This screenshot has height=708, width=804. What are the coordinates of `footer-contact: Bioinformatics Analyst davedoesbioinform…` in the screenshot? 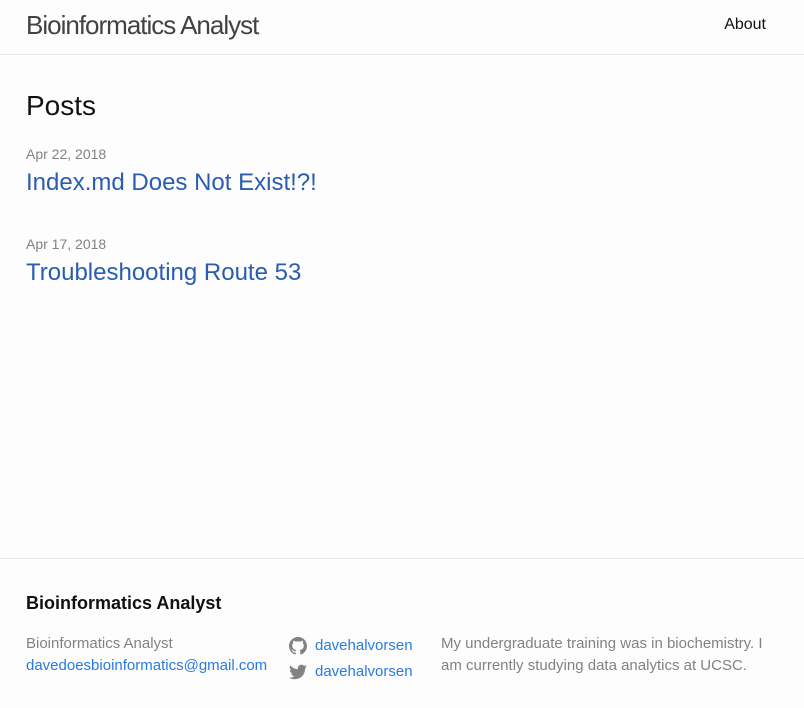 It's located at (146, 655).